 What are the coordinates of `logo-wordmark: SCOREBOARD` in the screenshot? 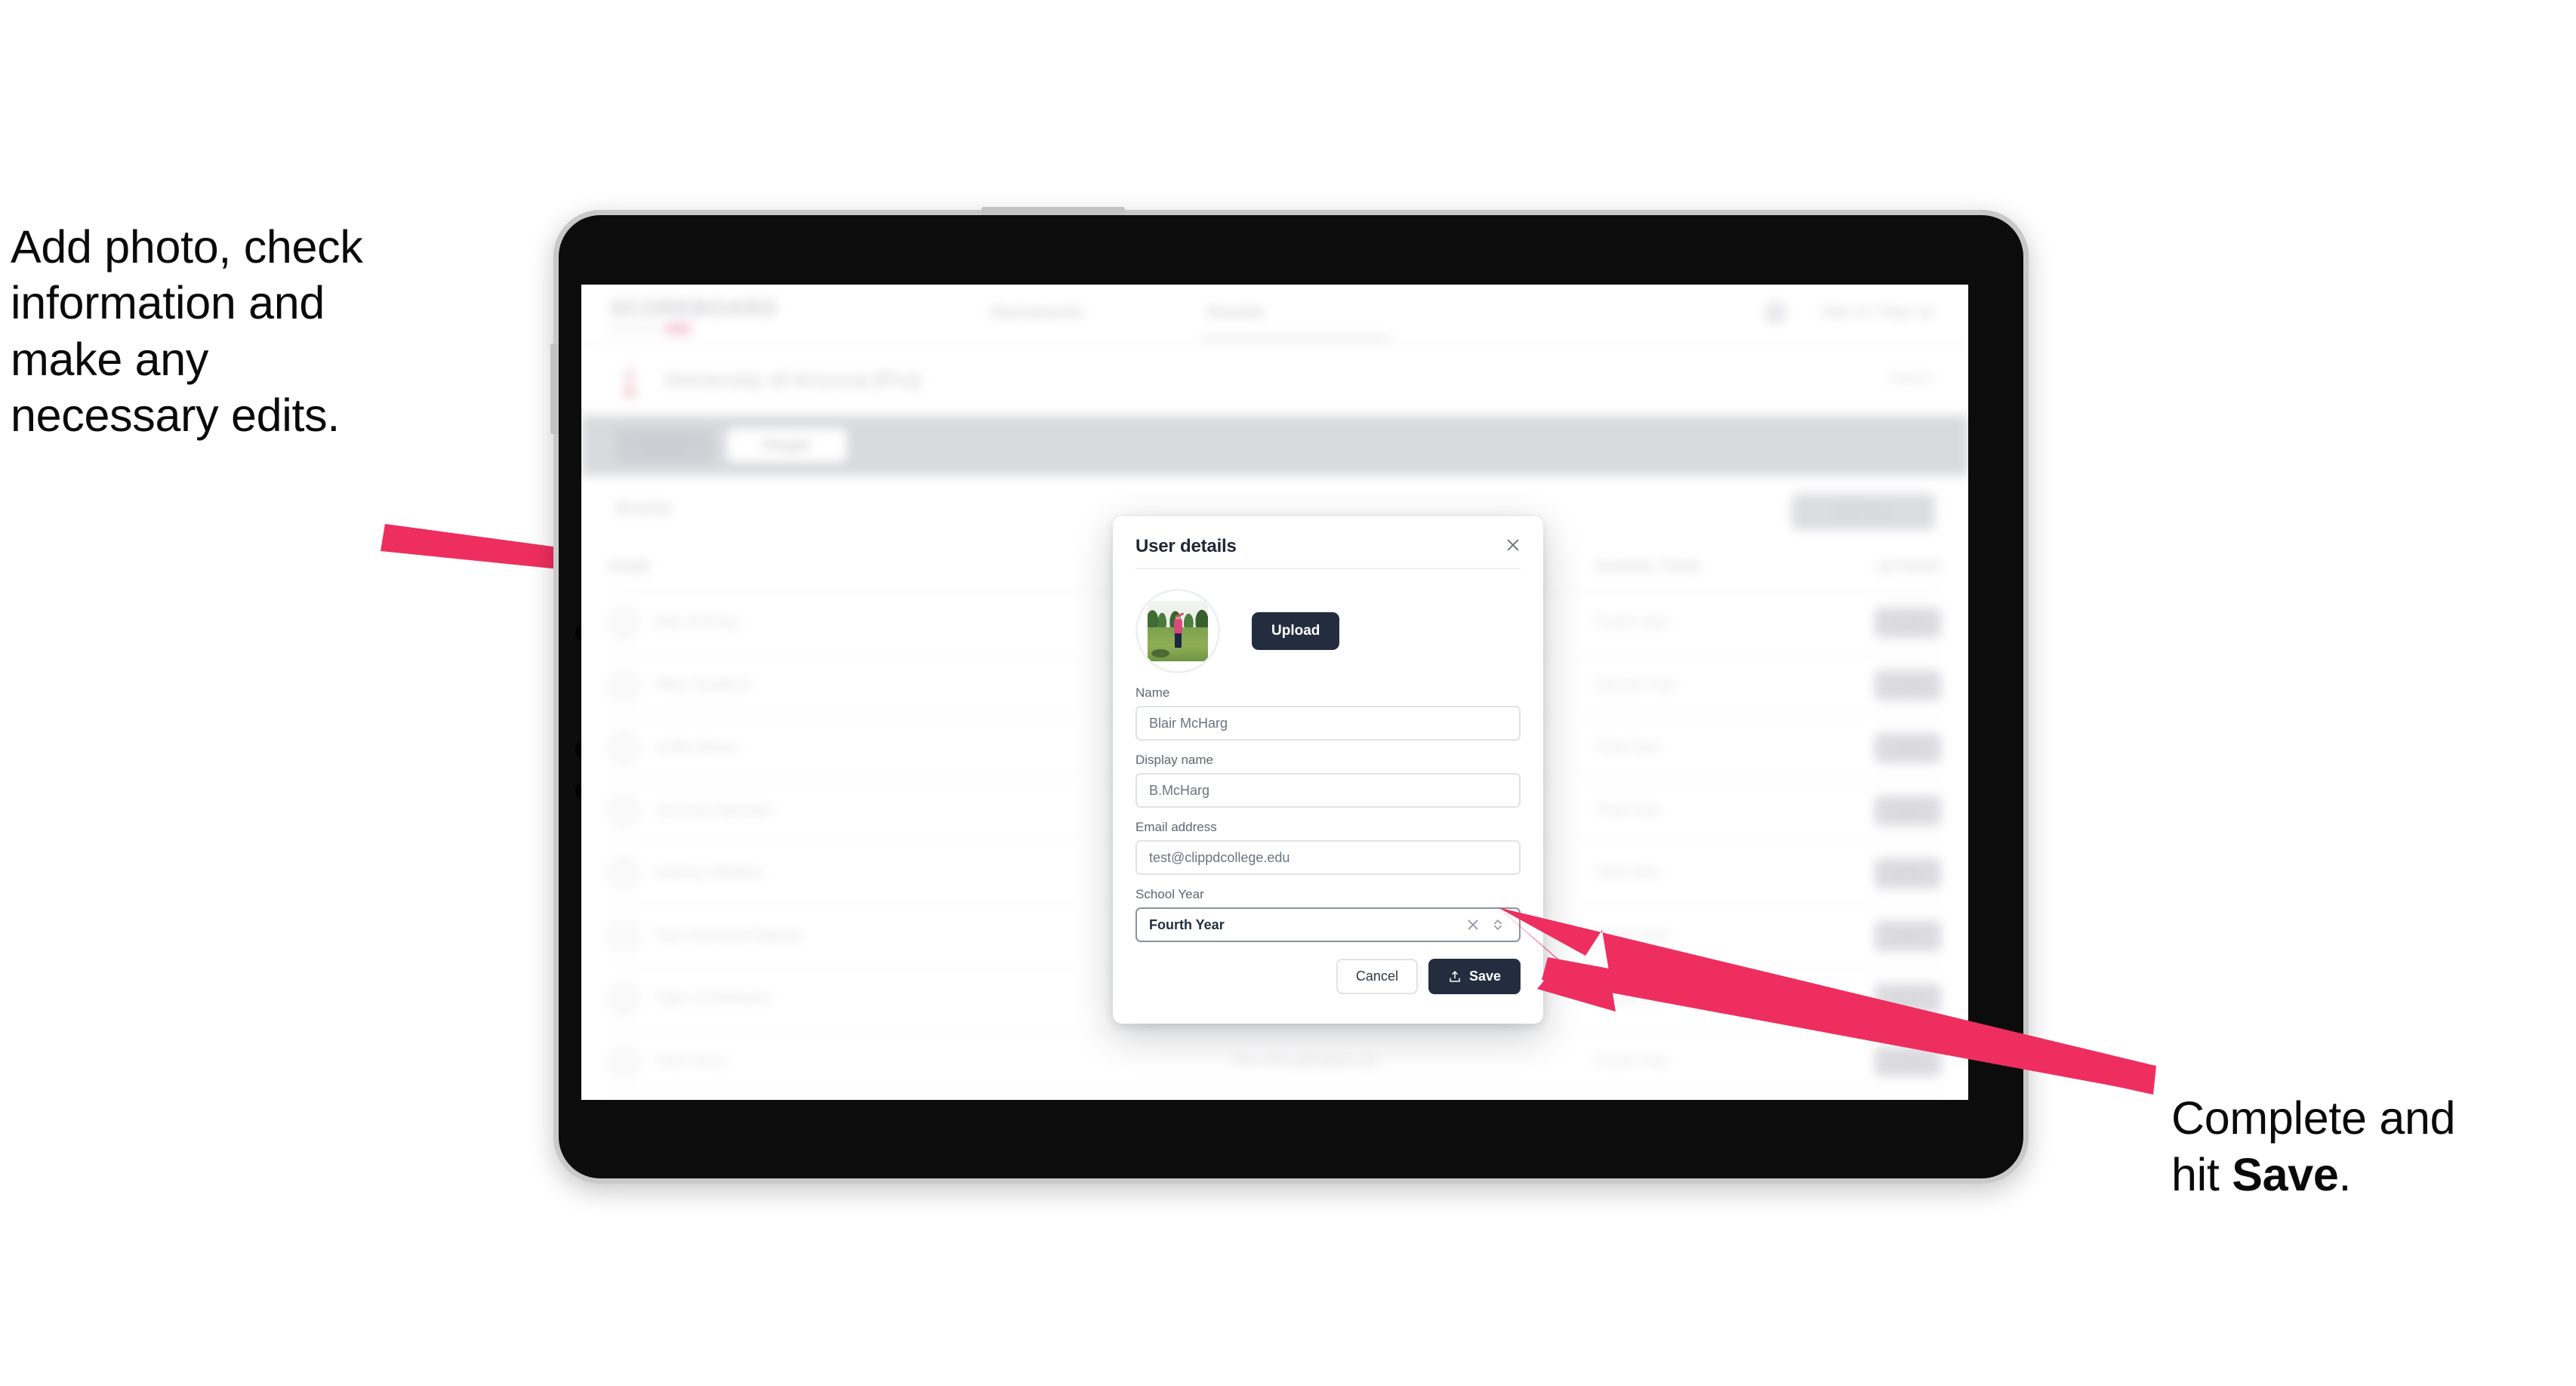 It's located at (694, 309).